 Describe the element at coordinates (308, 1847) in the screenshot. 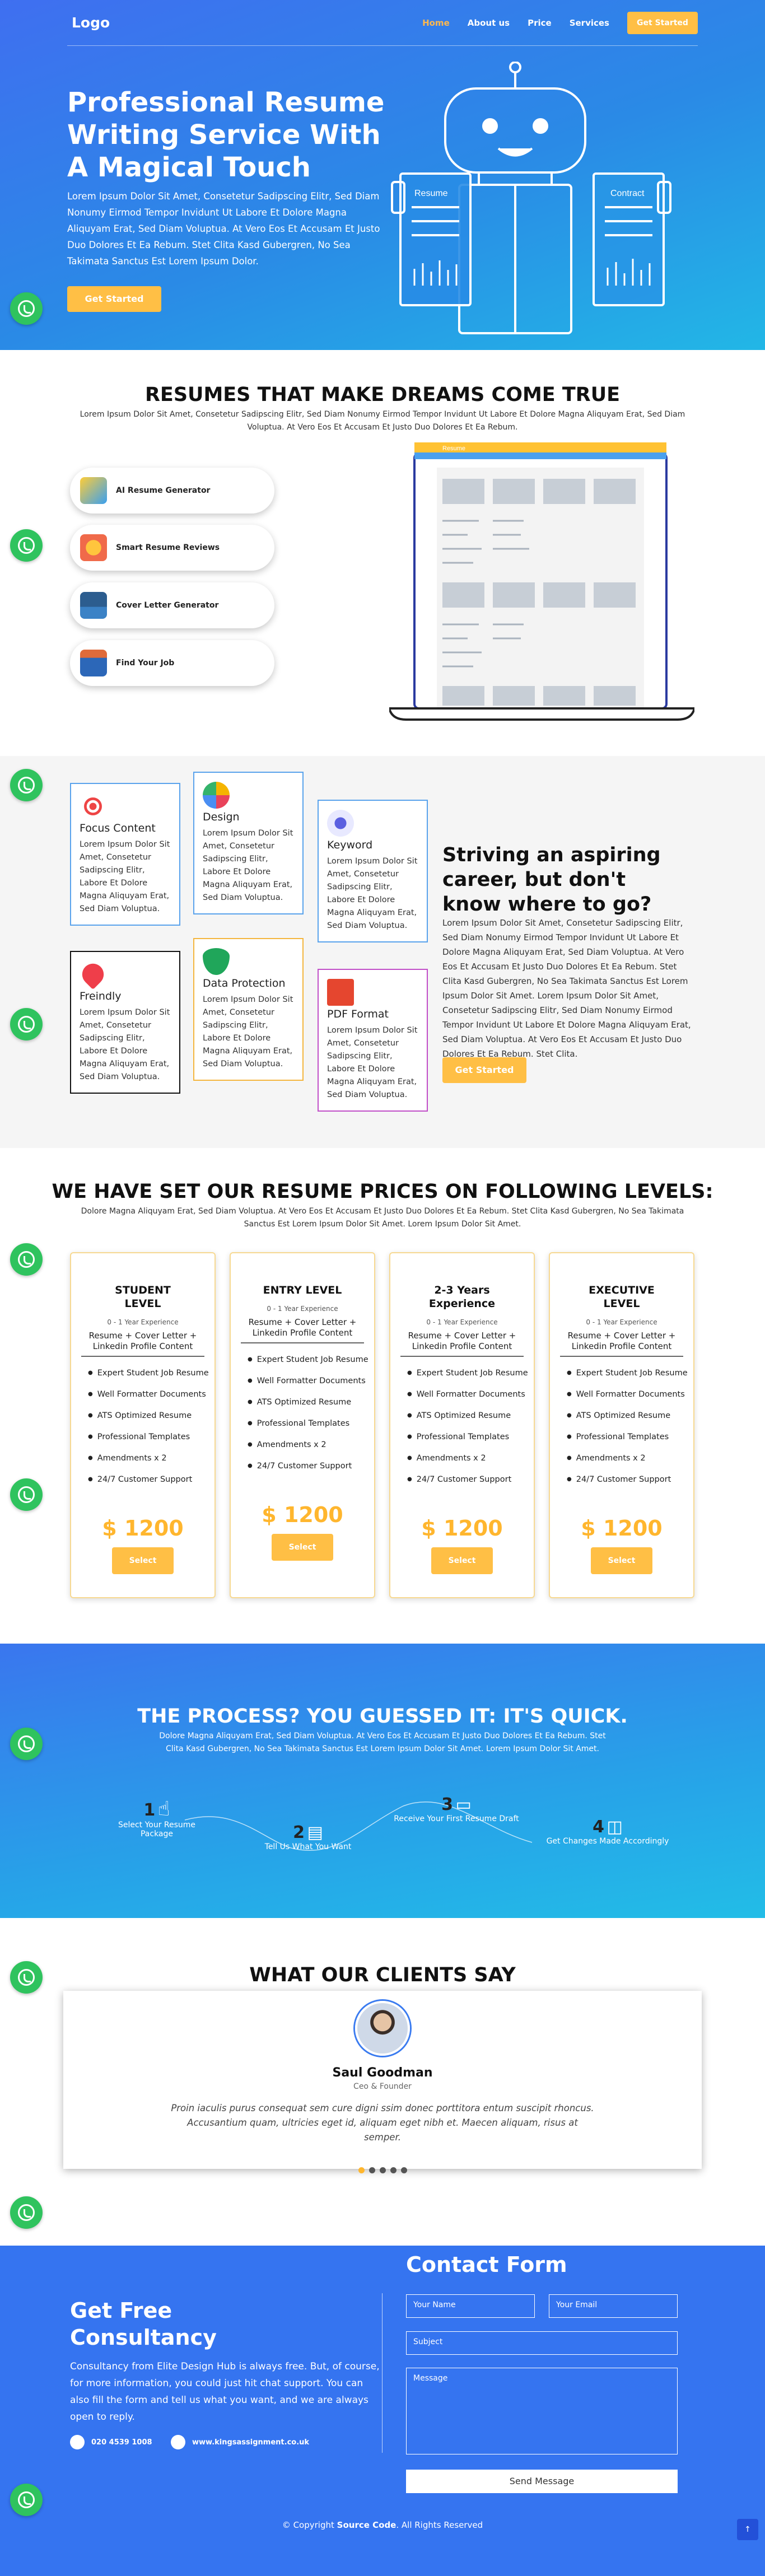

I see `step-label: Tell Us What You Want` at that location.